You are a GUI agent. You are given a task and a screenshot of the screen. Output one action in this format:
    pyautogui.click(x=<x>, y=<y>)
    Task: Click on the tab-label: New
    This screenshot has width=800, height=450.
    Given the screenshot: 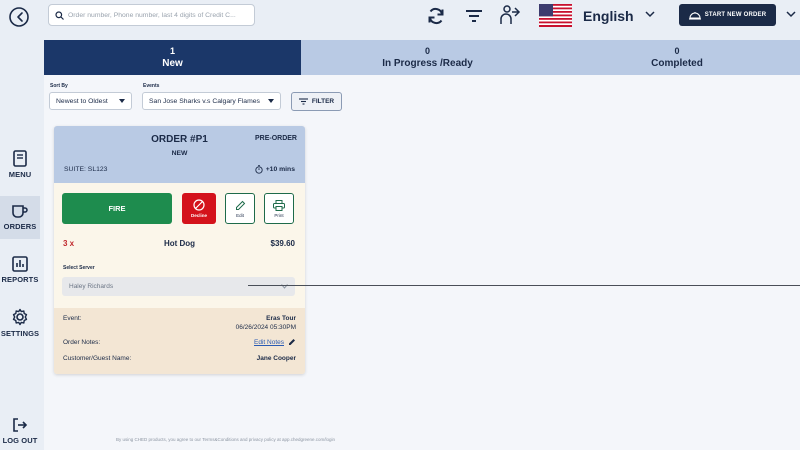 What is the action you would take?
    pyautogui.click(x=172, y=63)
    